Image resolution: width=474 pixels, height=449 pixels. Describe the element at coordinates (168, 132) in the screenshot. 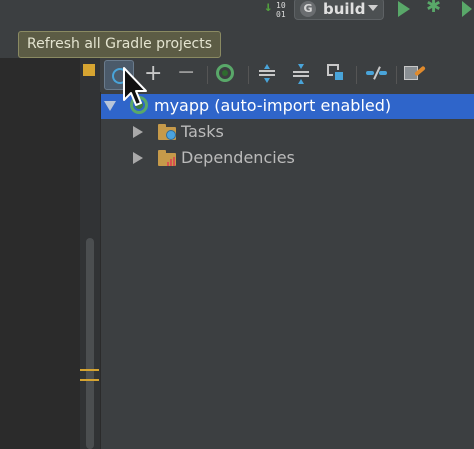

I see `tasks-folder-icon` at that location.